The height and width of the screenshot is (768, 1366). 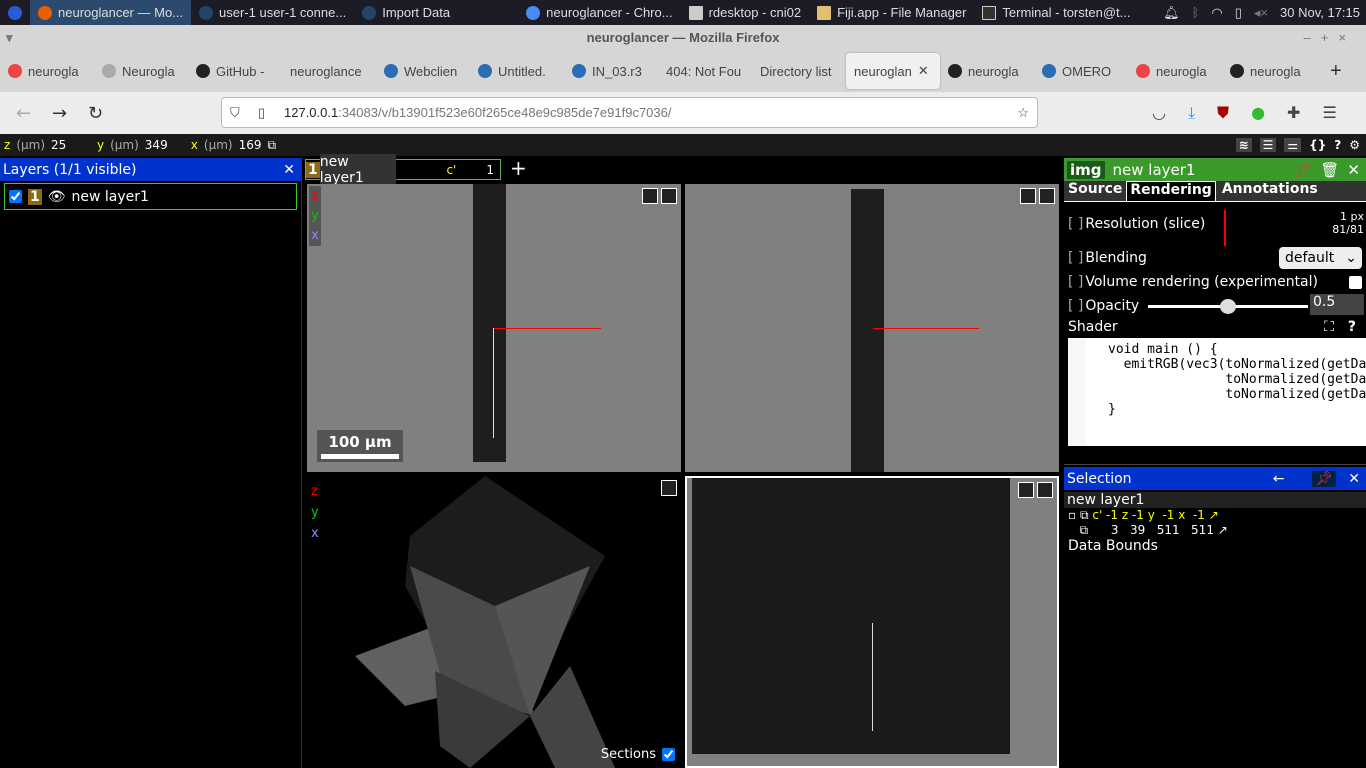 I want to click on forward-icon: →, so click(x=59, y=113).